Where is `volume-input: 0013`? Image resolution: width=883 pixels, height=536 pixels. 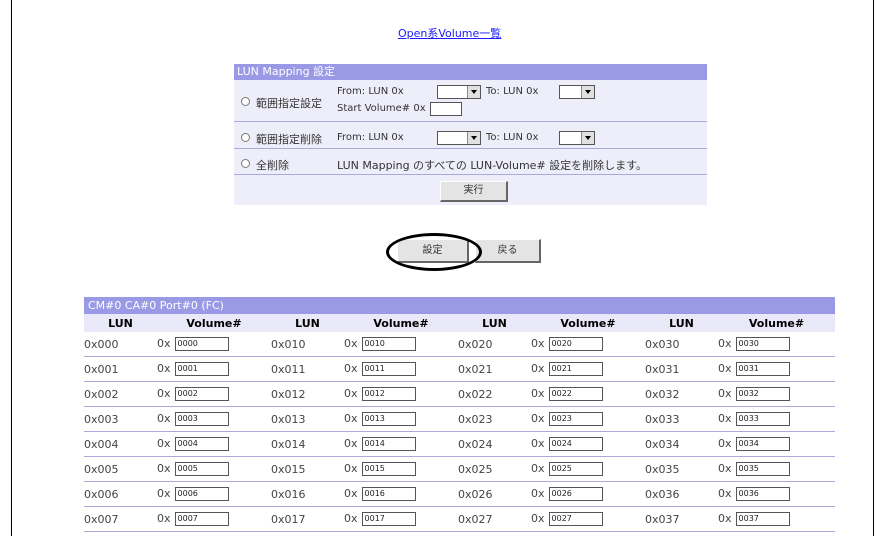
volume-input: 0013 is located at coordinates (388, 419).